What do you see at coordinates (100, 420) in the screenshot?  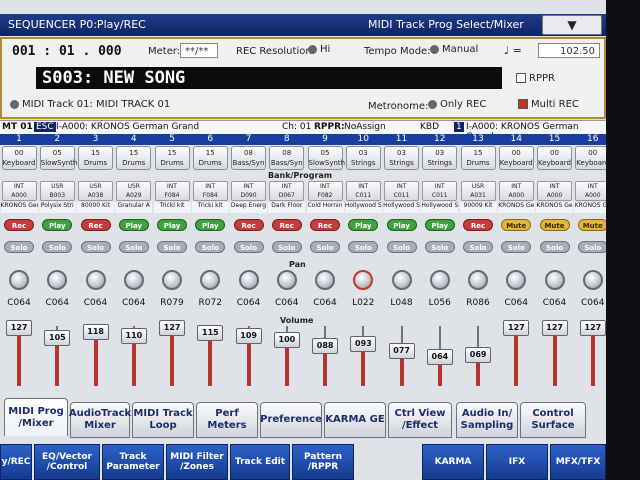 I see `tab-top-1: AudioTrack Mixer` at bounding box center [100, 420].